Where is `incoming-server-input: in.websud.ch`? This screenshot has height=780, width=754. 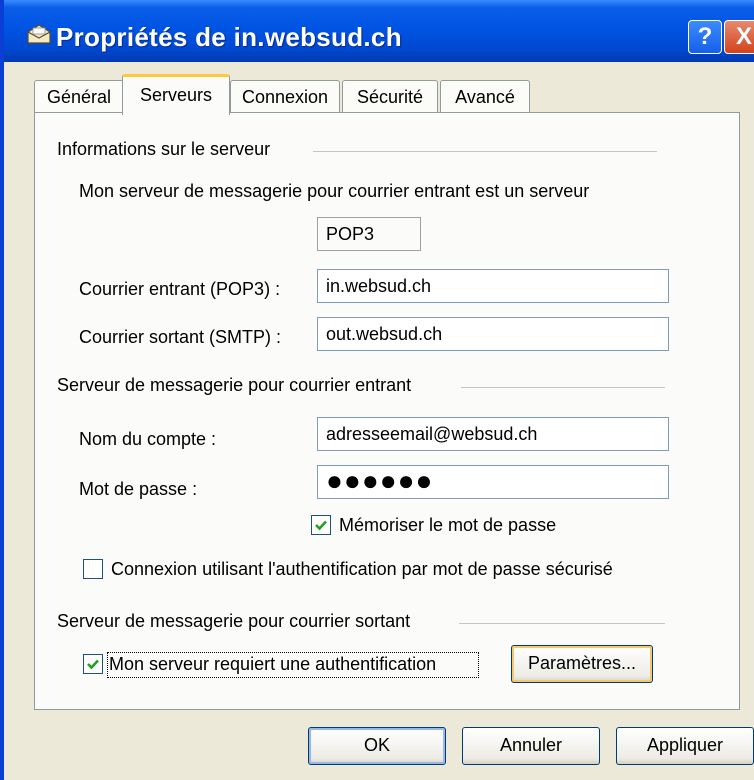
incoming-server-input: in.websud.ch is located at coordinates (493, 286).